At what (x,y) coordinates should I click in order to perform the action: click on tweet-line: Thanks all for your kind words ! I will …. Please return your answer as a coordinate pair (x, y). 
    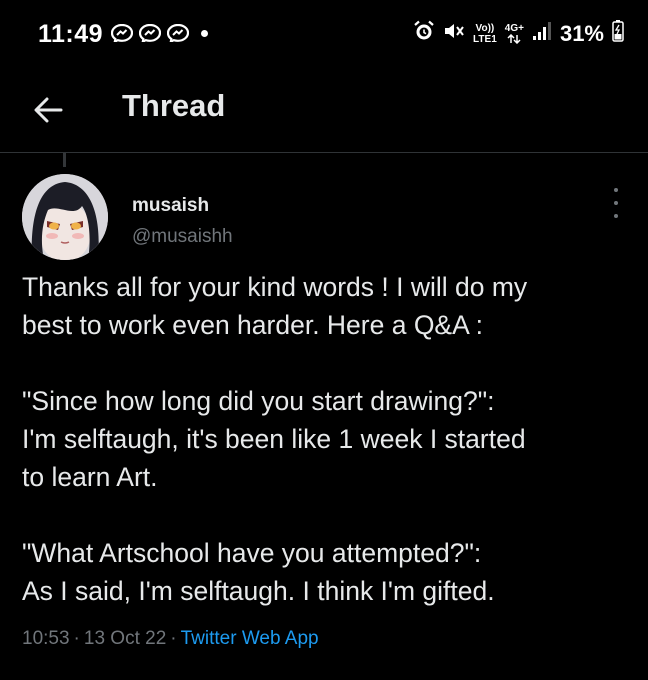
    Looking at the image, I should click on (275, 287).